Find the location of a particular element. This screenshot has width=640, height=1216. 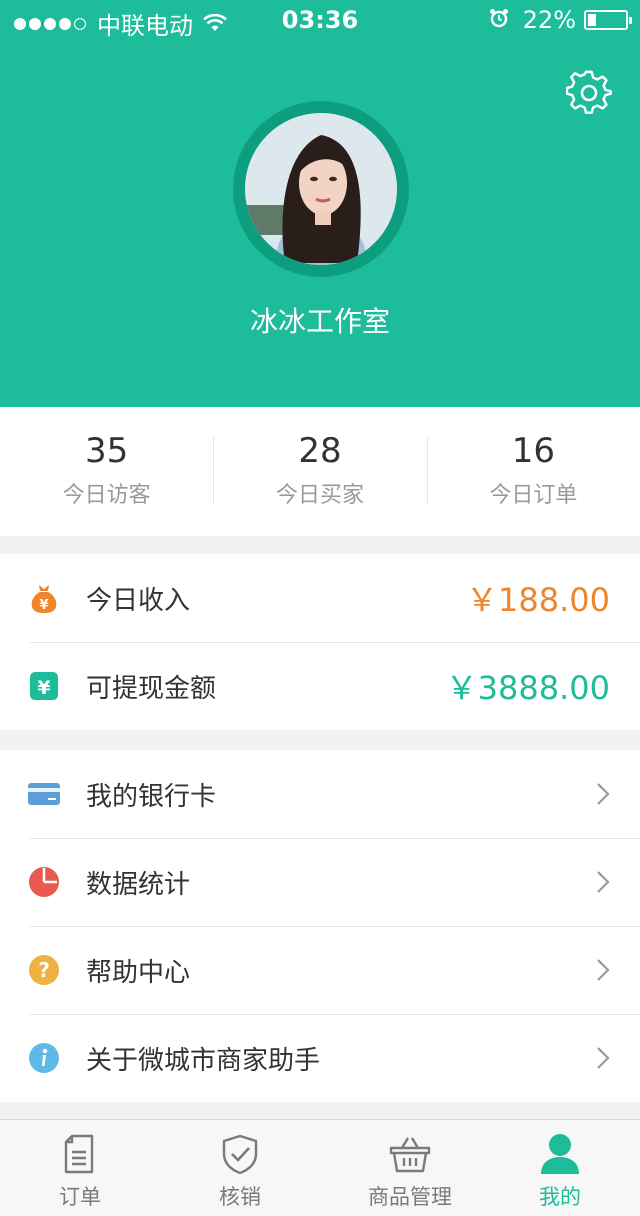

status-right: 22% is located at coordinates (560, 20).